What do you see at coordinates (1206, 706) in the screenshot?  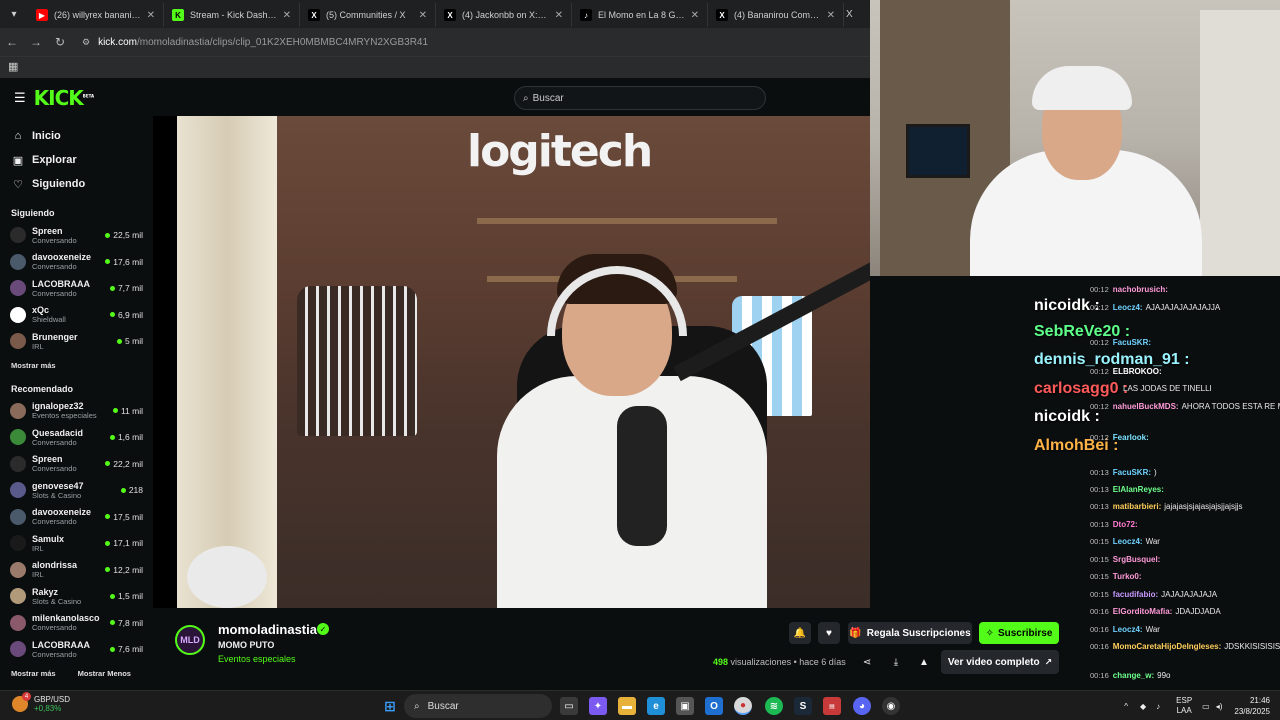 I see `network-icon: ▭` at bounding box center [1206, 706].